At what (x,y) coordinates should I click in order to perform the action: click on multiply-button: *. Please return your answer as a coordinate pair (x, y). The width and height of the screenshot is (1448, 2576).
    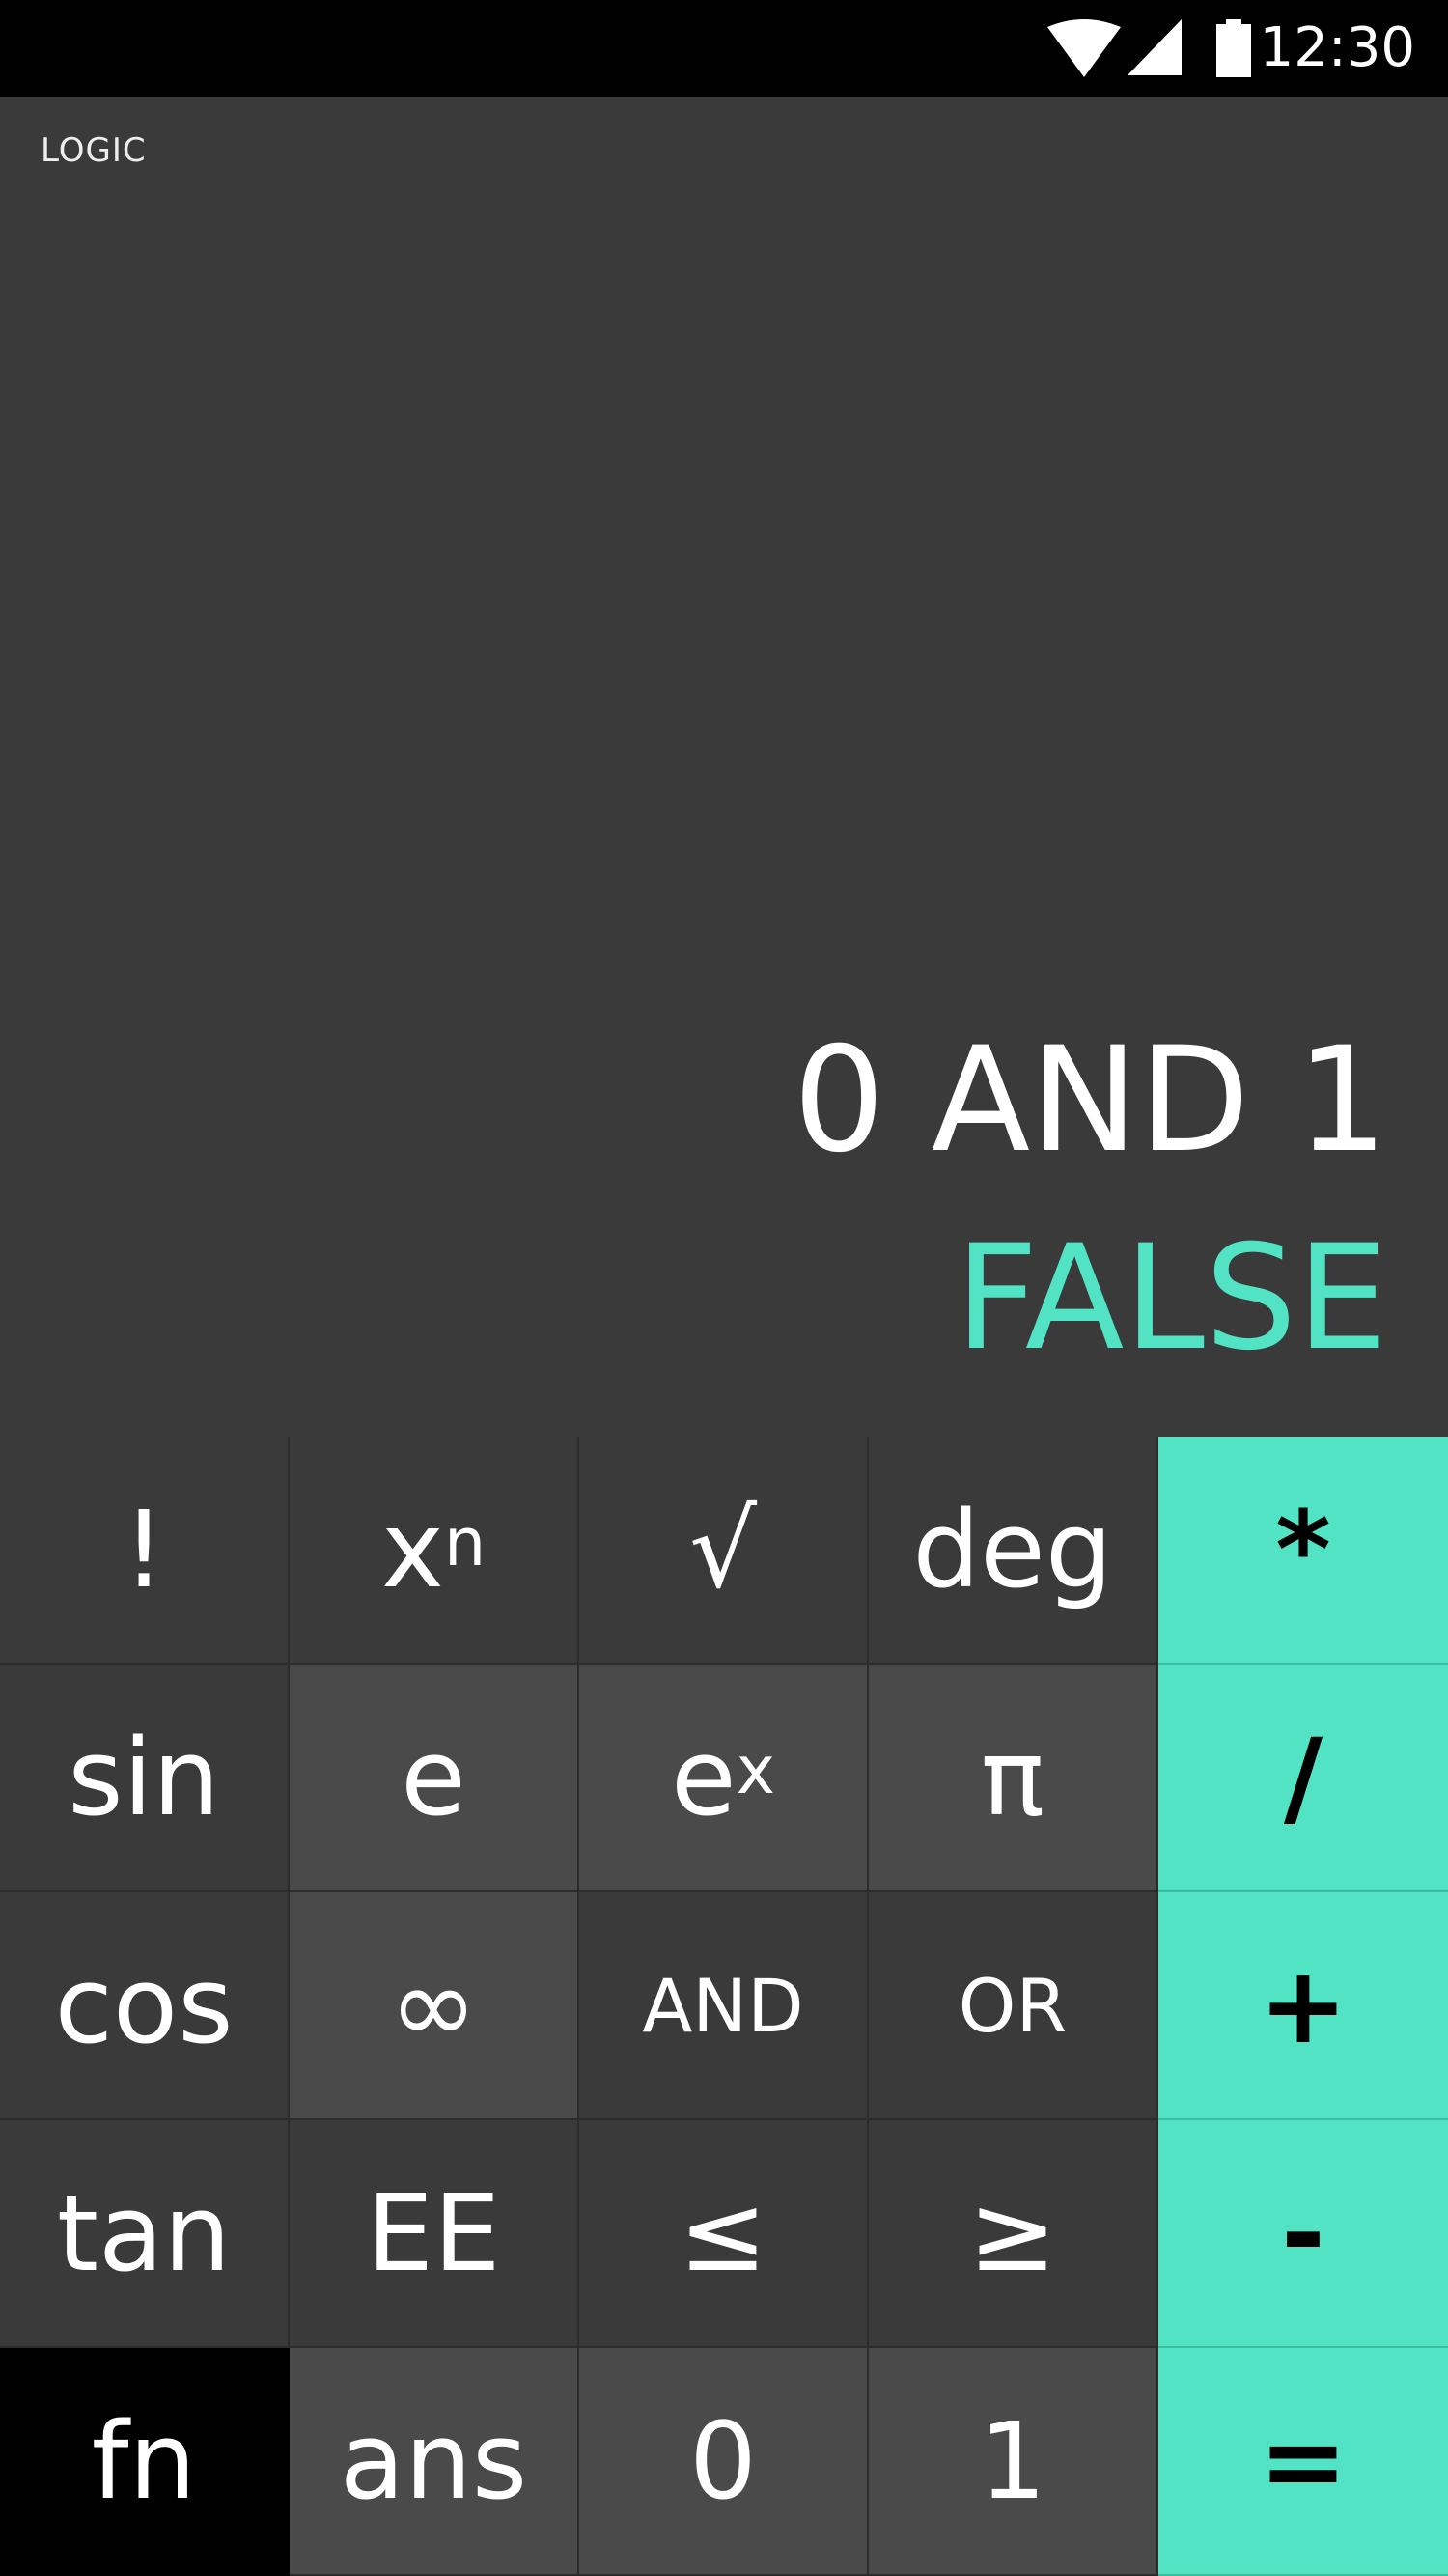
    Looking at the image, I should click on (1303, 1551).